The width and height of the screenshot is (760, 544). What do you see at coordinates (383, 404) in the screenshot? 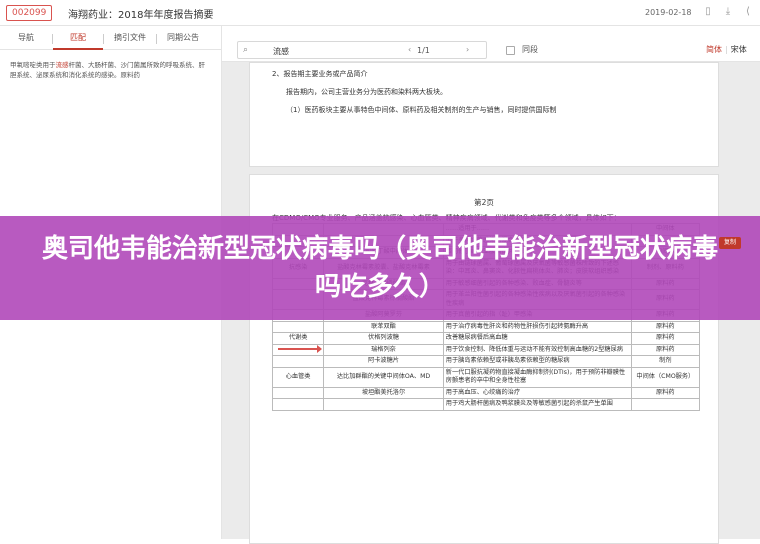
I see `table-cell-name` at bounding box center [383, 404].